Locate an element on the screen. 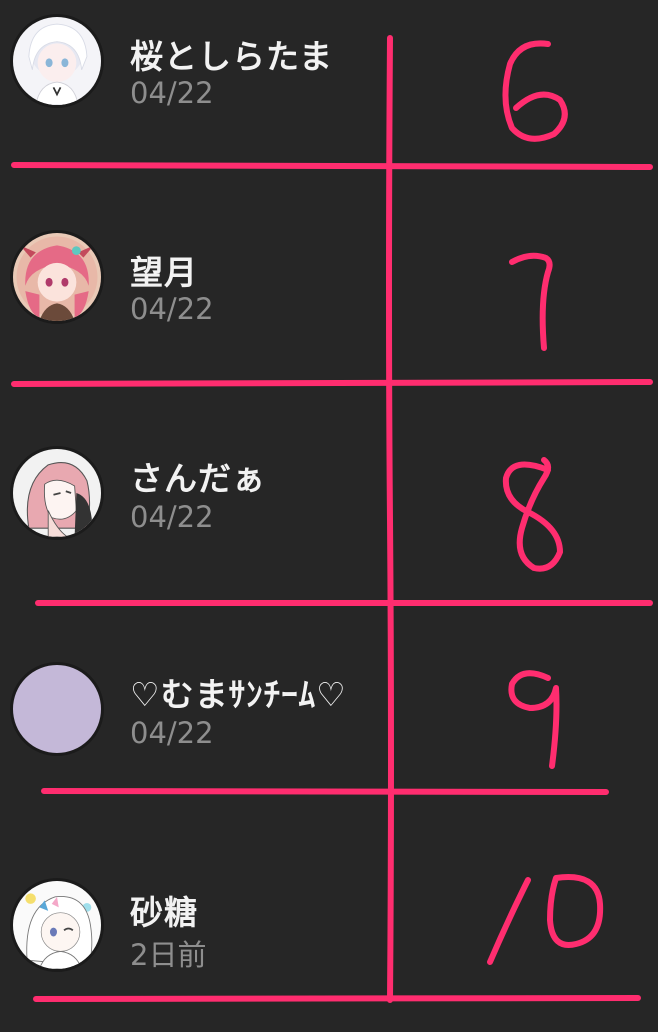 This screenshot has width=658, height=1032. user-name: さんだぁ is located at coordinates (198, 478).